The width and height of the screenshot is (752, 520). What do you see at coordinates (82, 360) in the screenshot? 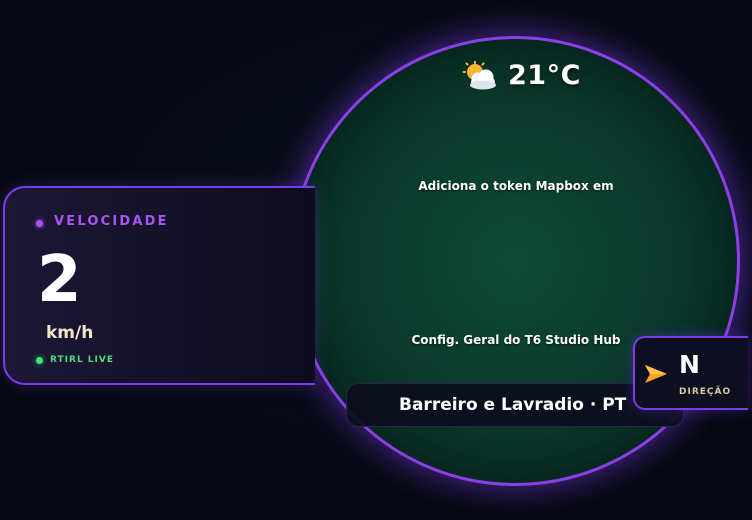
I see `live-status-label: RTIRL LIVE` at bounding box center [82, 360].